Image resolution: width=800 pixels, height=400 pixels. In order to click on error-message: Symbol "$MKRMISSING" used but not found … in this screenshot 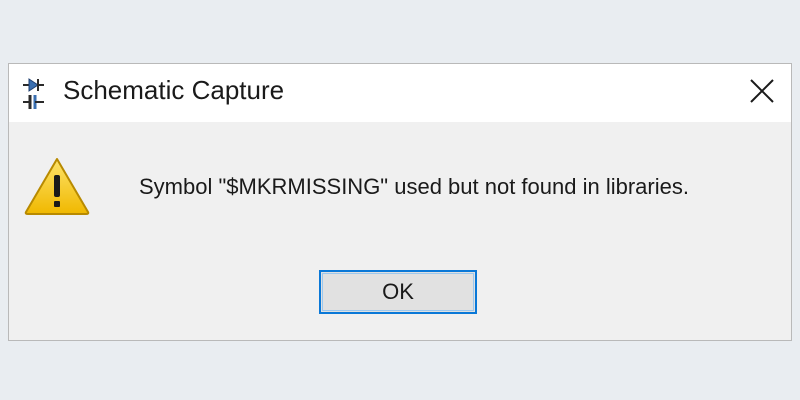, I will do `click(414, 186)`.